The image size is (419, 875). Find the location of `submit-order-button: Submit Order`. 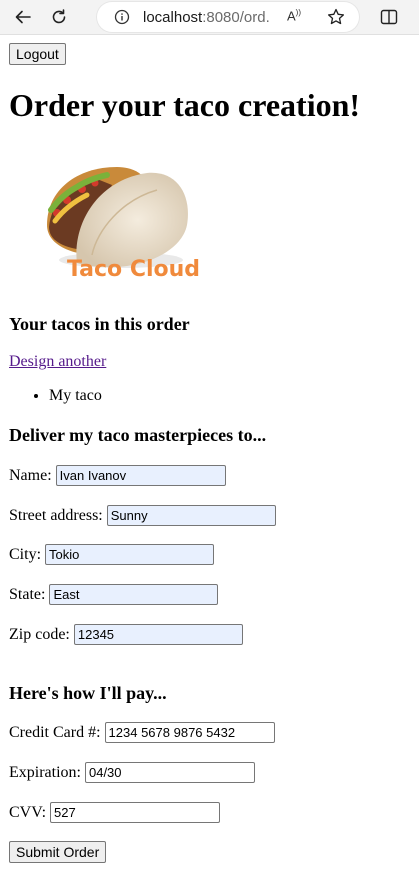

submit-order-button: Submit Order is located at coordinates (58, 852).